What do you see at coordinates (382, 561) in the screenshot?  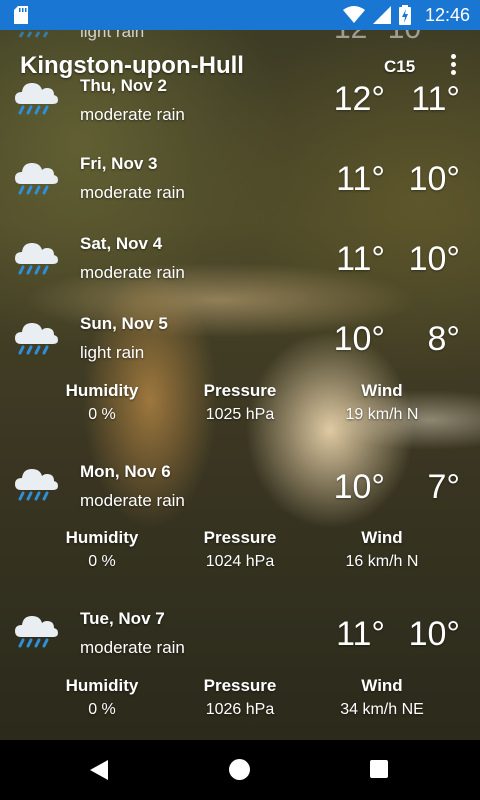 I see `wind-value: 16 km/h N` at bounding box center [382, 561].